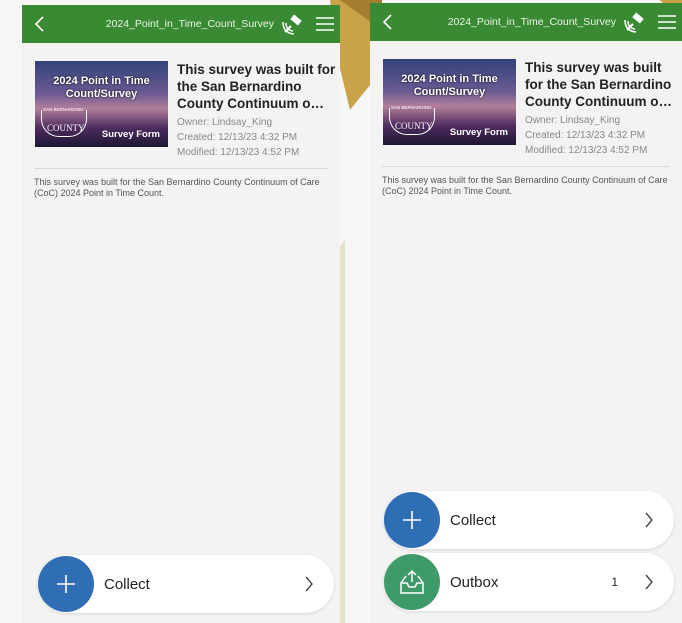 The height and width of the screenshot is (623, 682). What do you see at coordinates (529, 582) in the screenshot?
I see `outbox-button: Outbox 1` at bounding box center [529, 582].